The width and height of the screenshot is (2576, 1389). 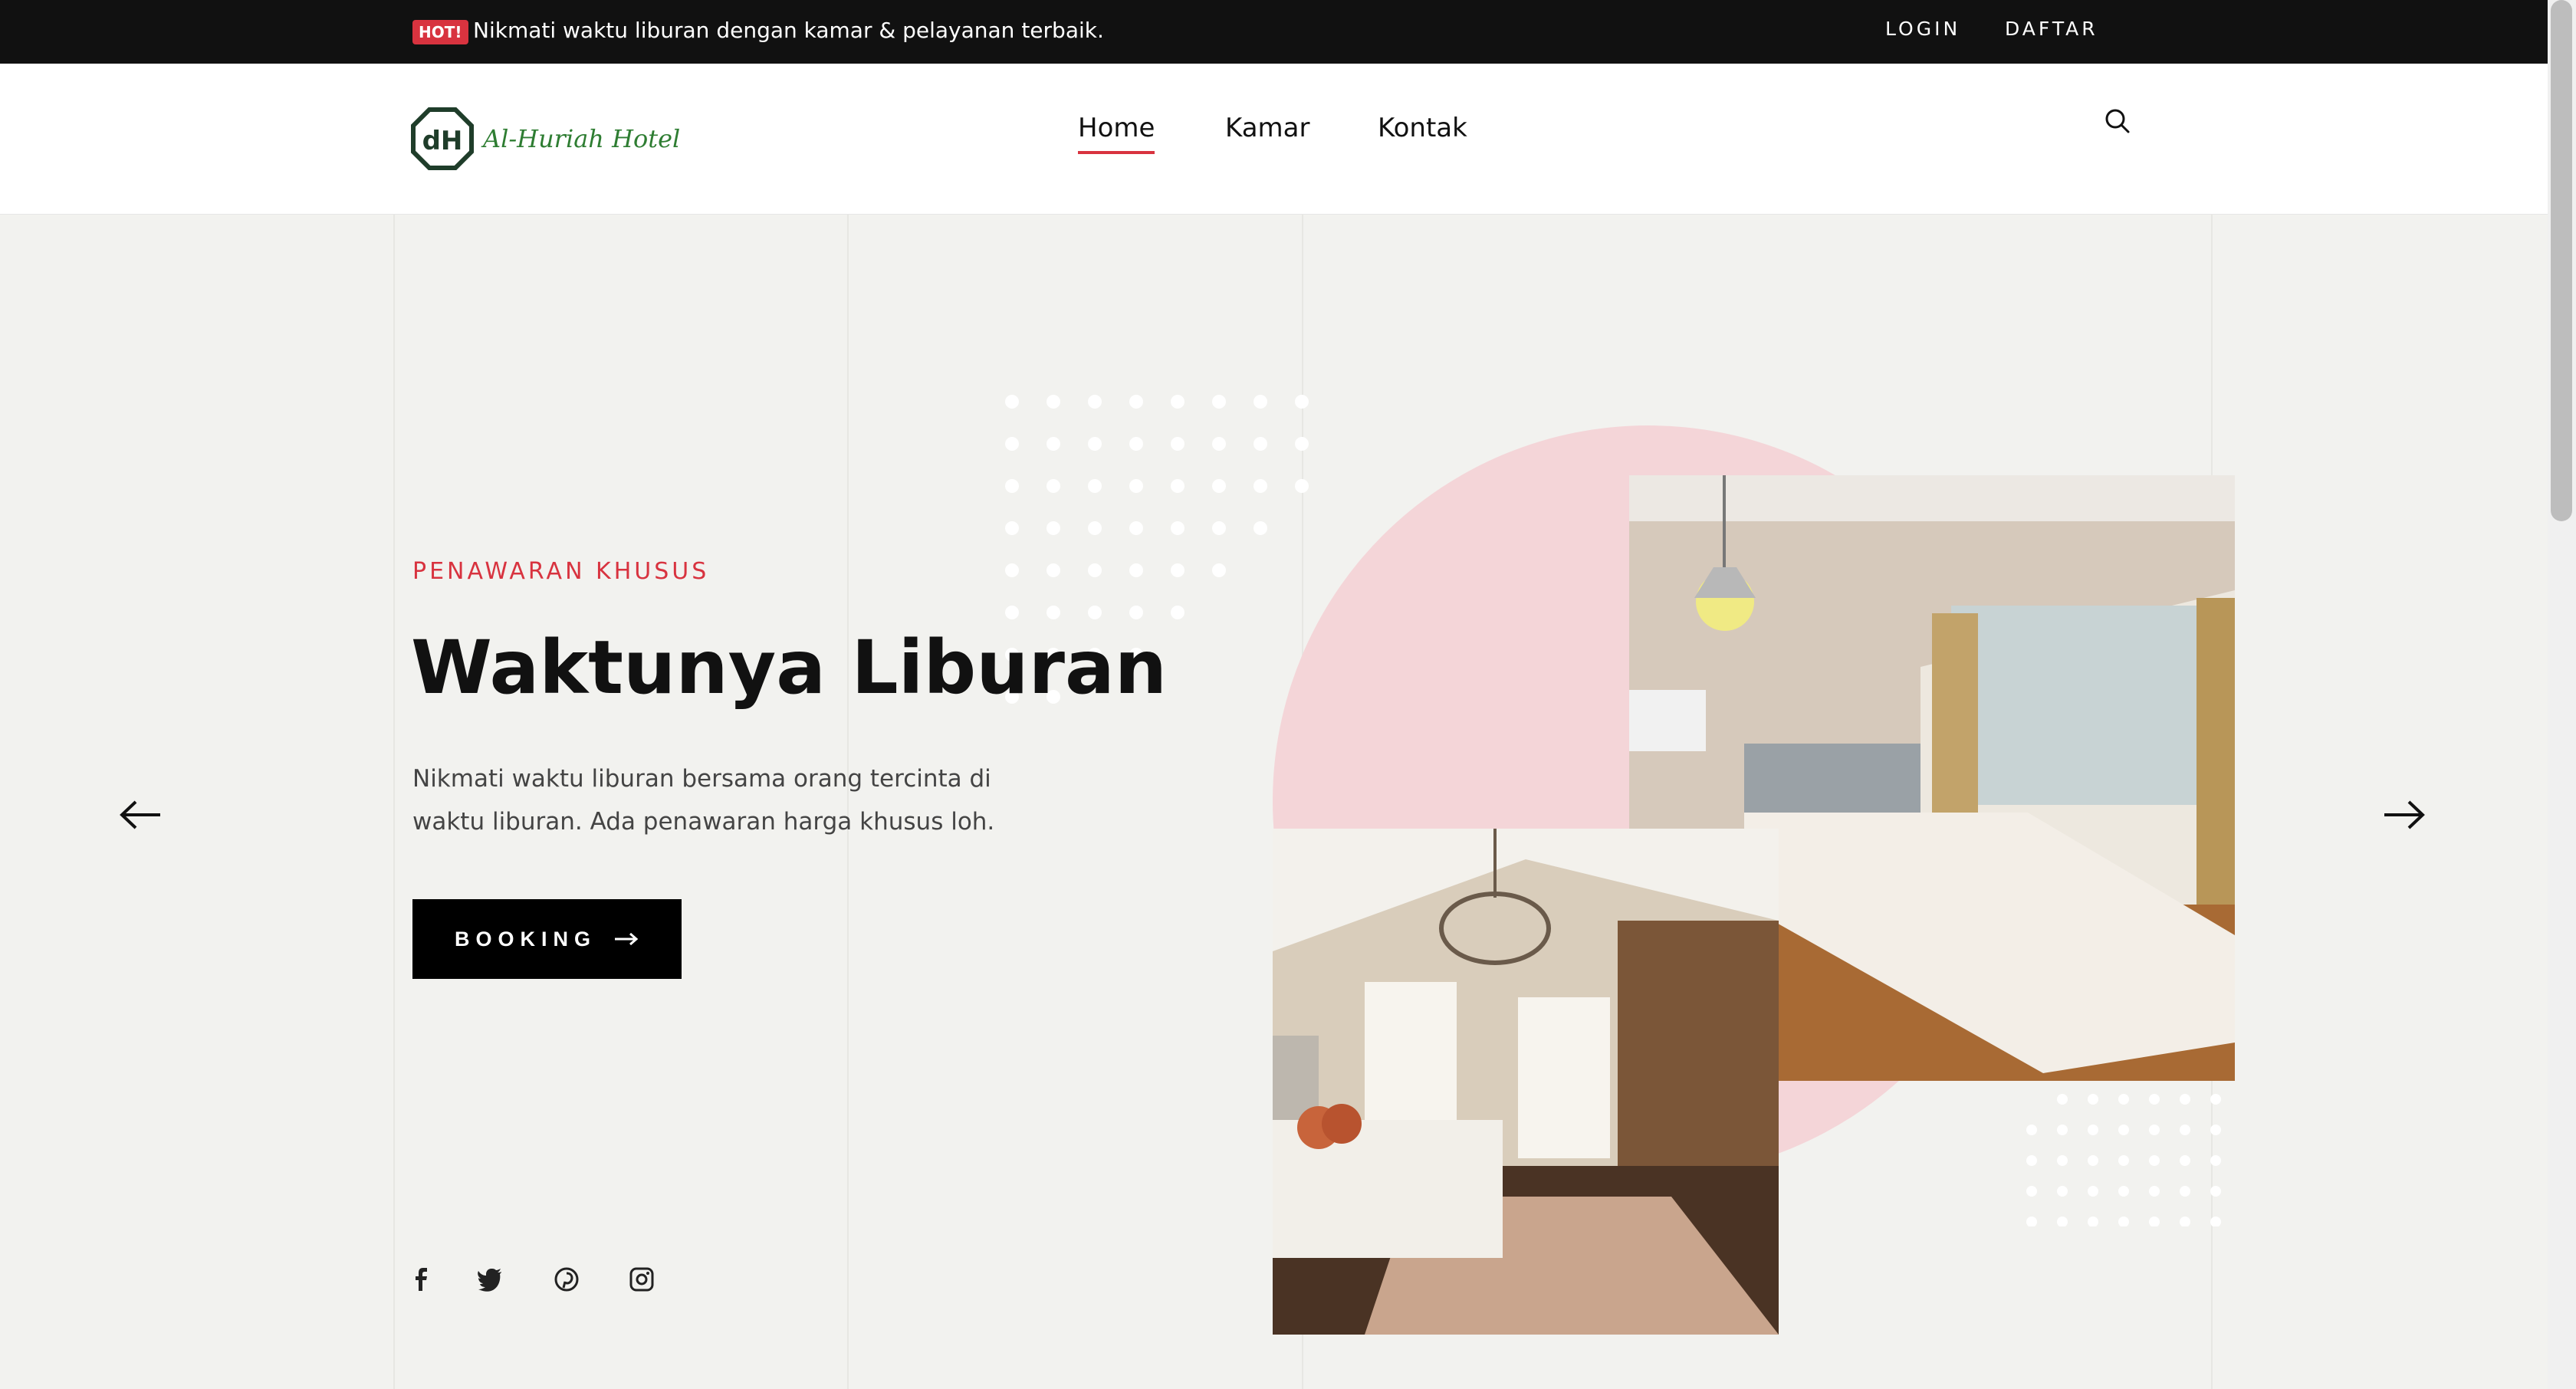 What do you see at coordinates (1923, 29) in the screenshot?
I see `login-link: LOGIN` at bounding box center [1923, 29].